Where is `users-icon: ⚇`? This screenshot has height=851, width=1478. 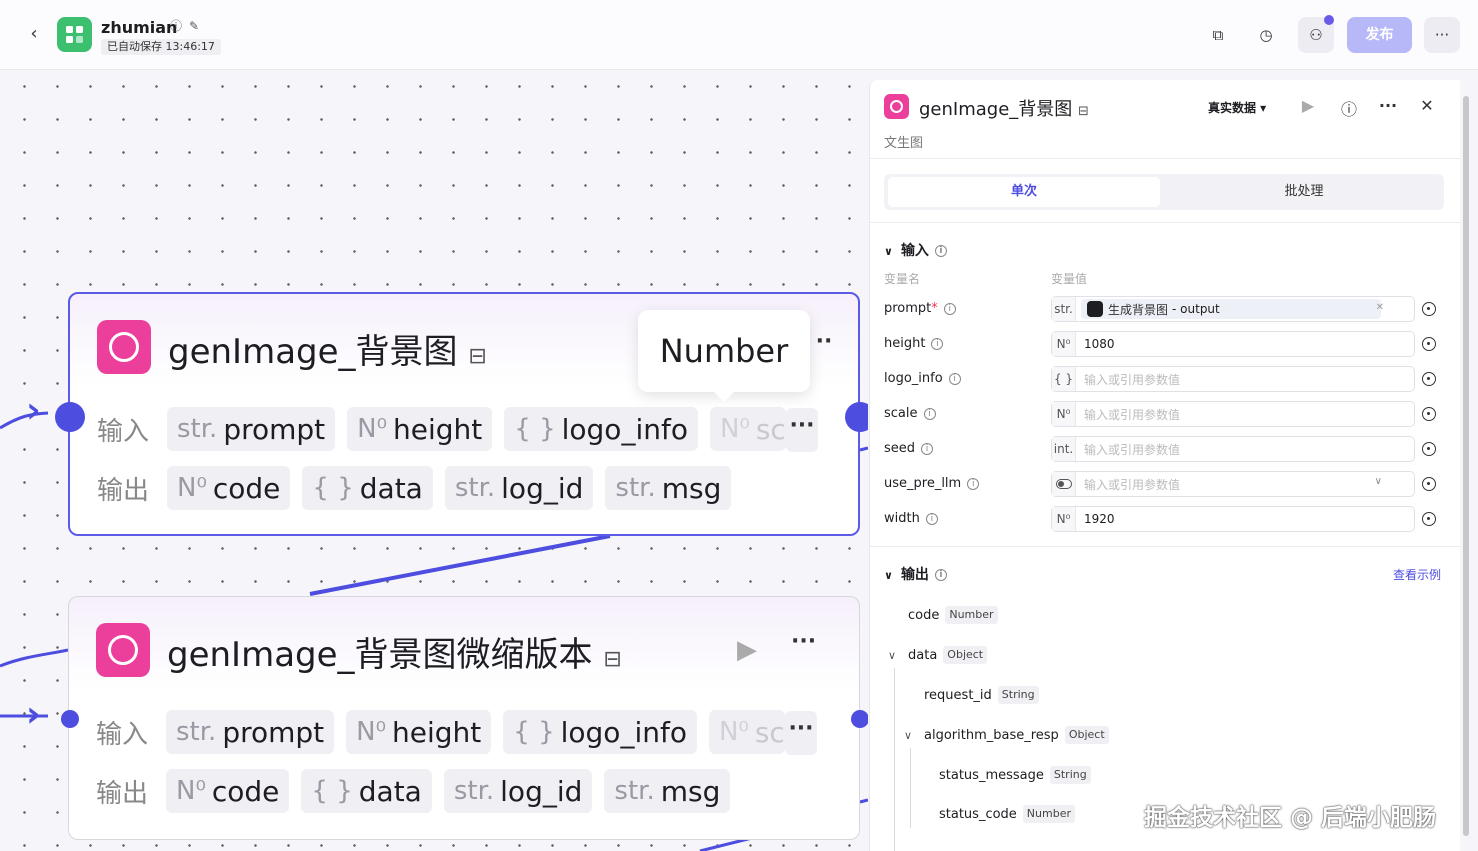 users-icon: ⚇ is located at coordinates (1316, 35).